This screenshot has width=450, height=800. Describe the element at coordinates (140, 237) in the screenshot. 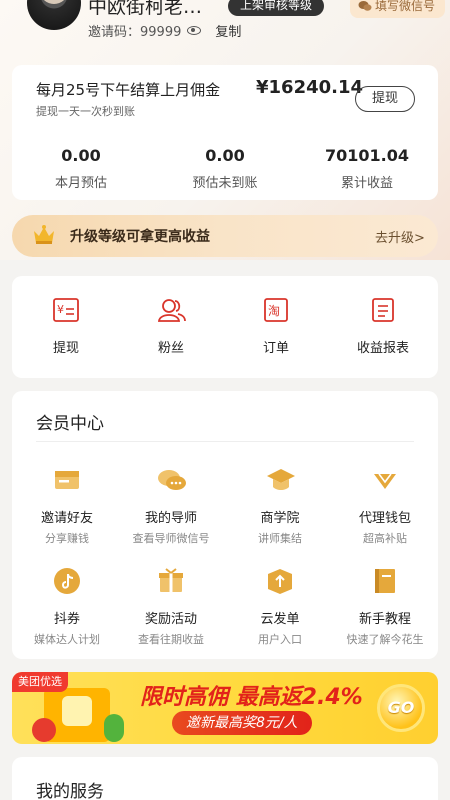

I see `upgrade-text: 升级等级可拿更高收益` at that location.